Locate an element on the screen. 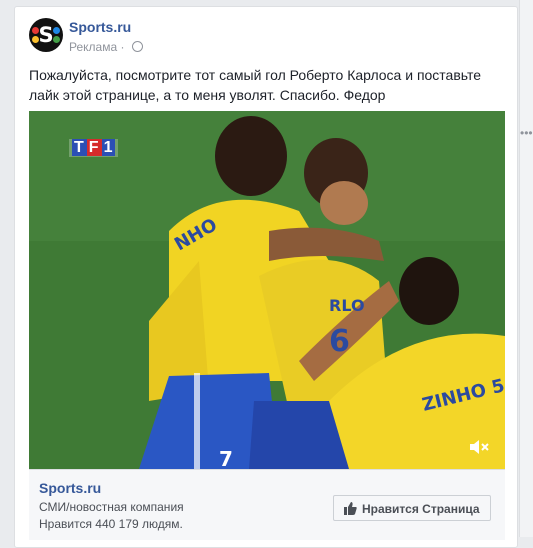 The height and width of the screenshot is (548, 533). page-category: СМИ/новостная компания is located at coordinates (111, 507).